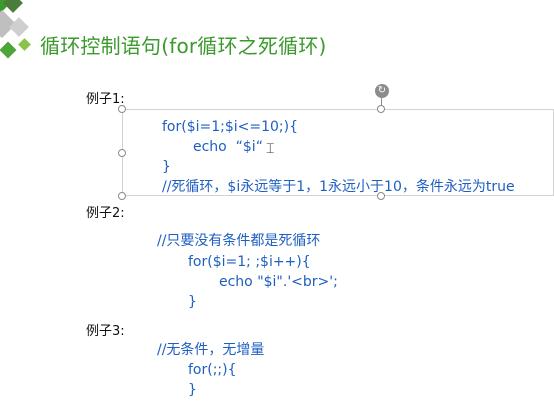  What do you see at coordinates (230, 127) in the screenshot?
I see `example1-code-line-1: for($i=1;$i<=10;){` at bounding box center [230, 127].